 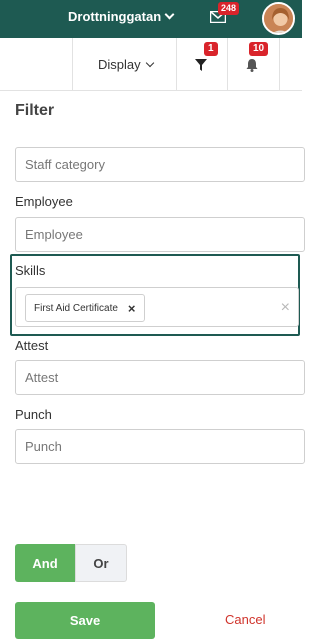 What do you see at coordinates (160, 377) in the screenshot?
I see `attest-input: Attest` at bounding box center [160, 377].